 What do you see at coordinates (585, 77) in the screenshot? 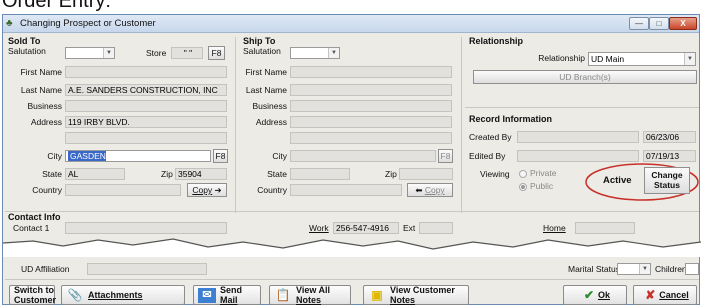
I see `ud-branch-button: UD Branch(s)` at bounding box center [585, 77].